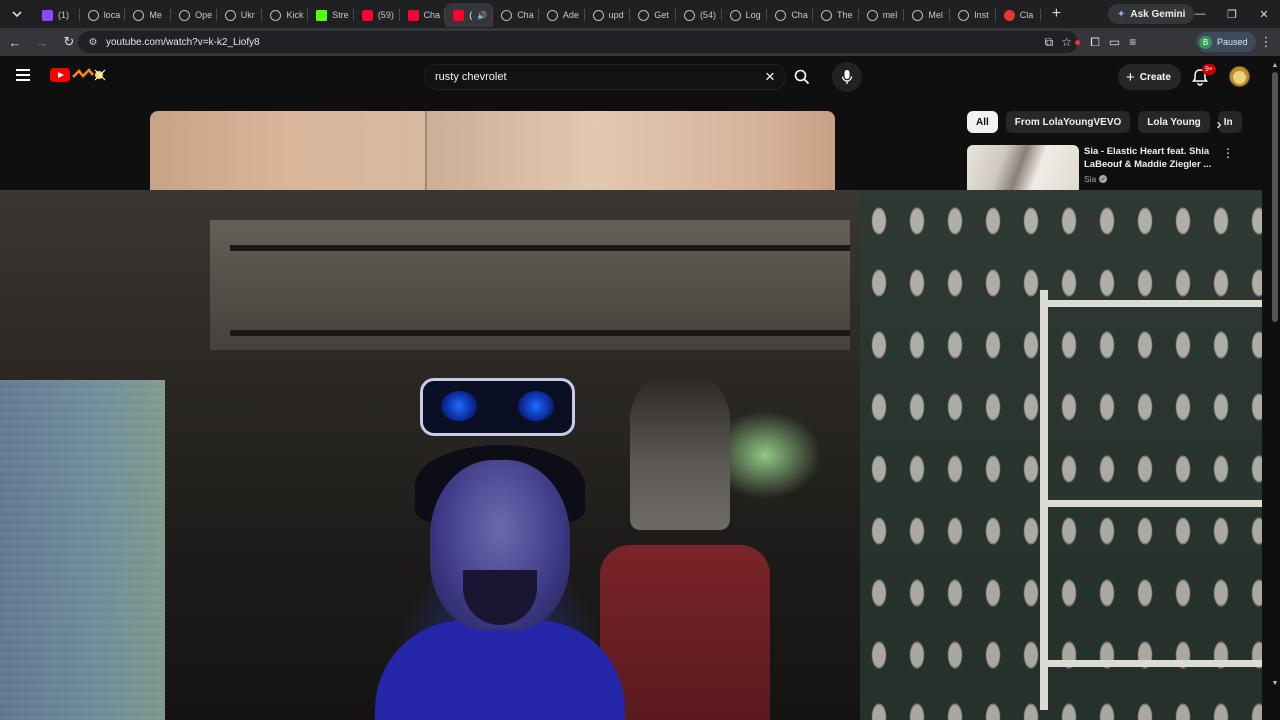 This screenshot has height=720, width=1280. What do you see at coordinates (1095, 42) in the screenshot?
I see `extensions-puzzle-icon: ⧠` at bounding box center [1095, 42].